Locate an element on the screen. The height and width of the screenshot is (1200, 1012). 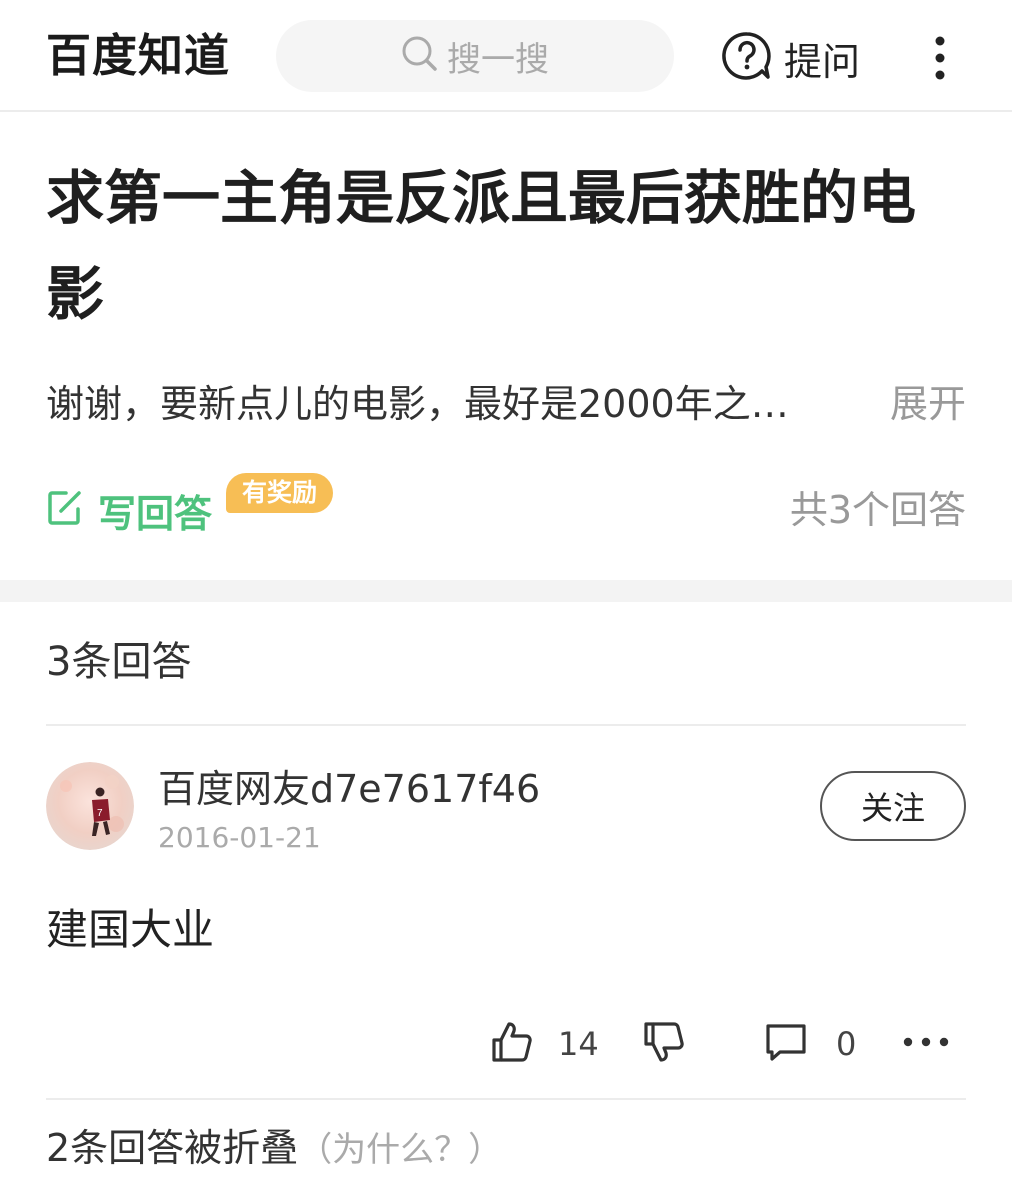
search-placeholder: 搜一搜 is located at coordinates (498, 59).